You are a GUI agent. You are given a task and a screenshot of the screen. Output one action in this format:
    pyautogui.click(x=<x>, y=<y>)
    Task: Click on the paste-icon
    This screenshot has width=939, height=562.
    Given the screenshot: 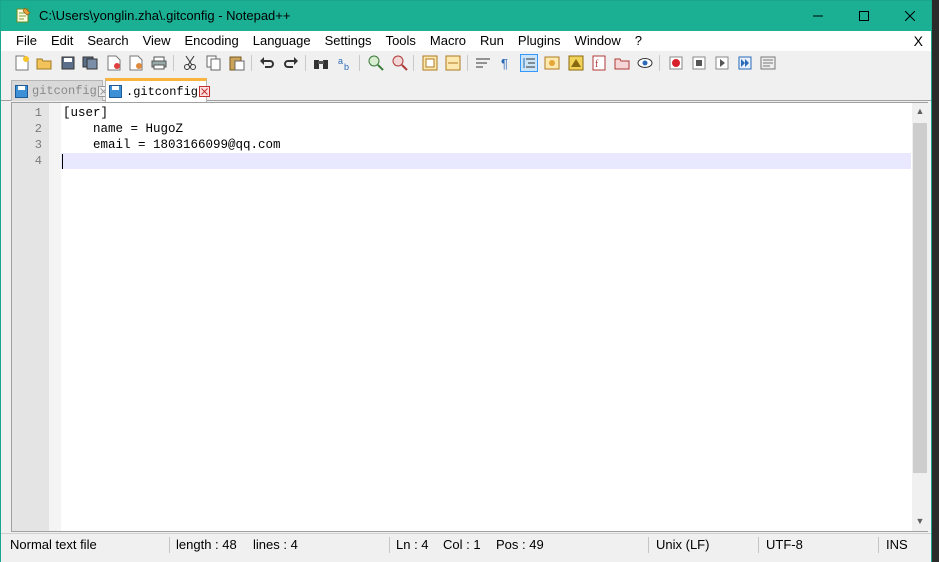 What is the action you would take?
    pyautogui.click(x=237, y=63)
    